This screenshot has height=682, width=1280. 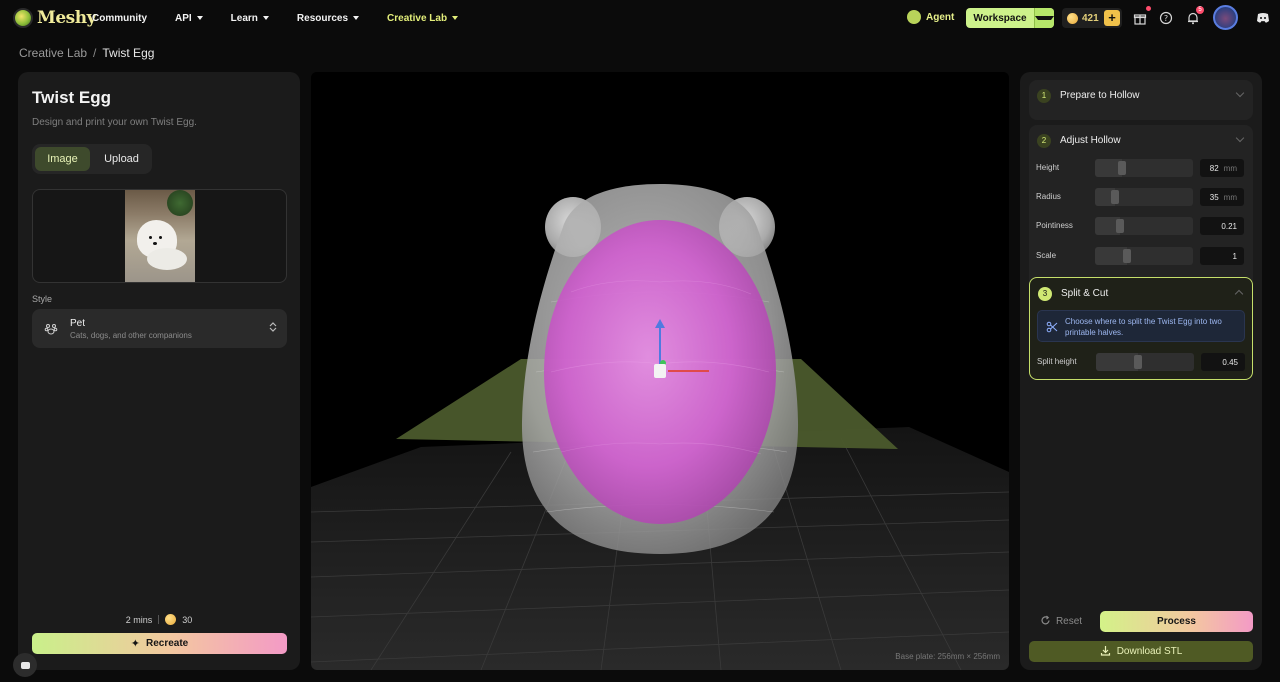 I want to click on chevron-up-icon, so click(x=1239, y=294).